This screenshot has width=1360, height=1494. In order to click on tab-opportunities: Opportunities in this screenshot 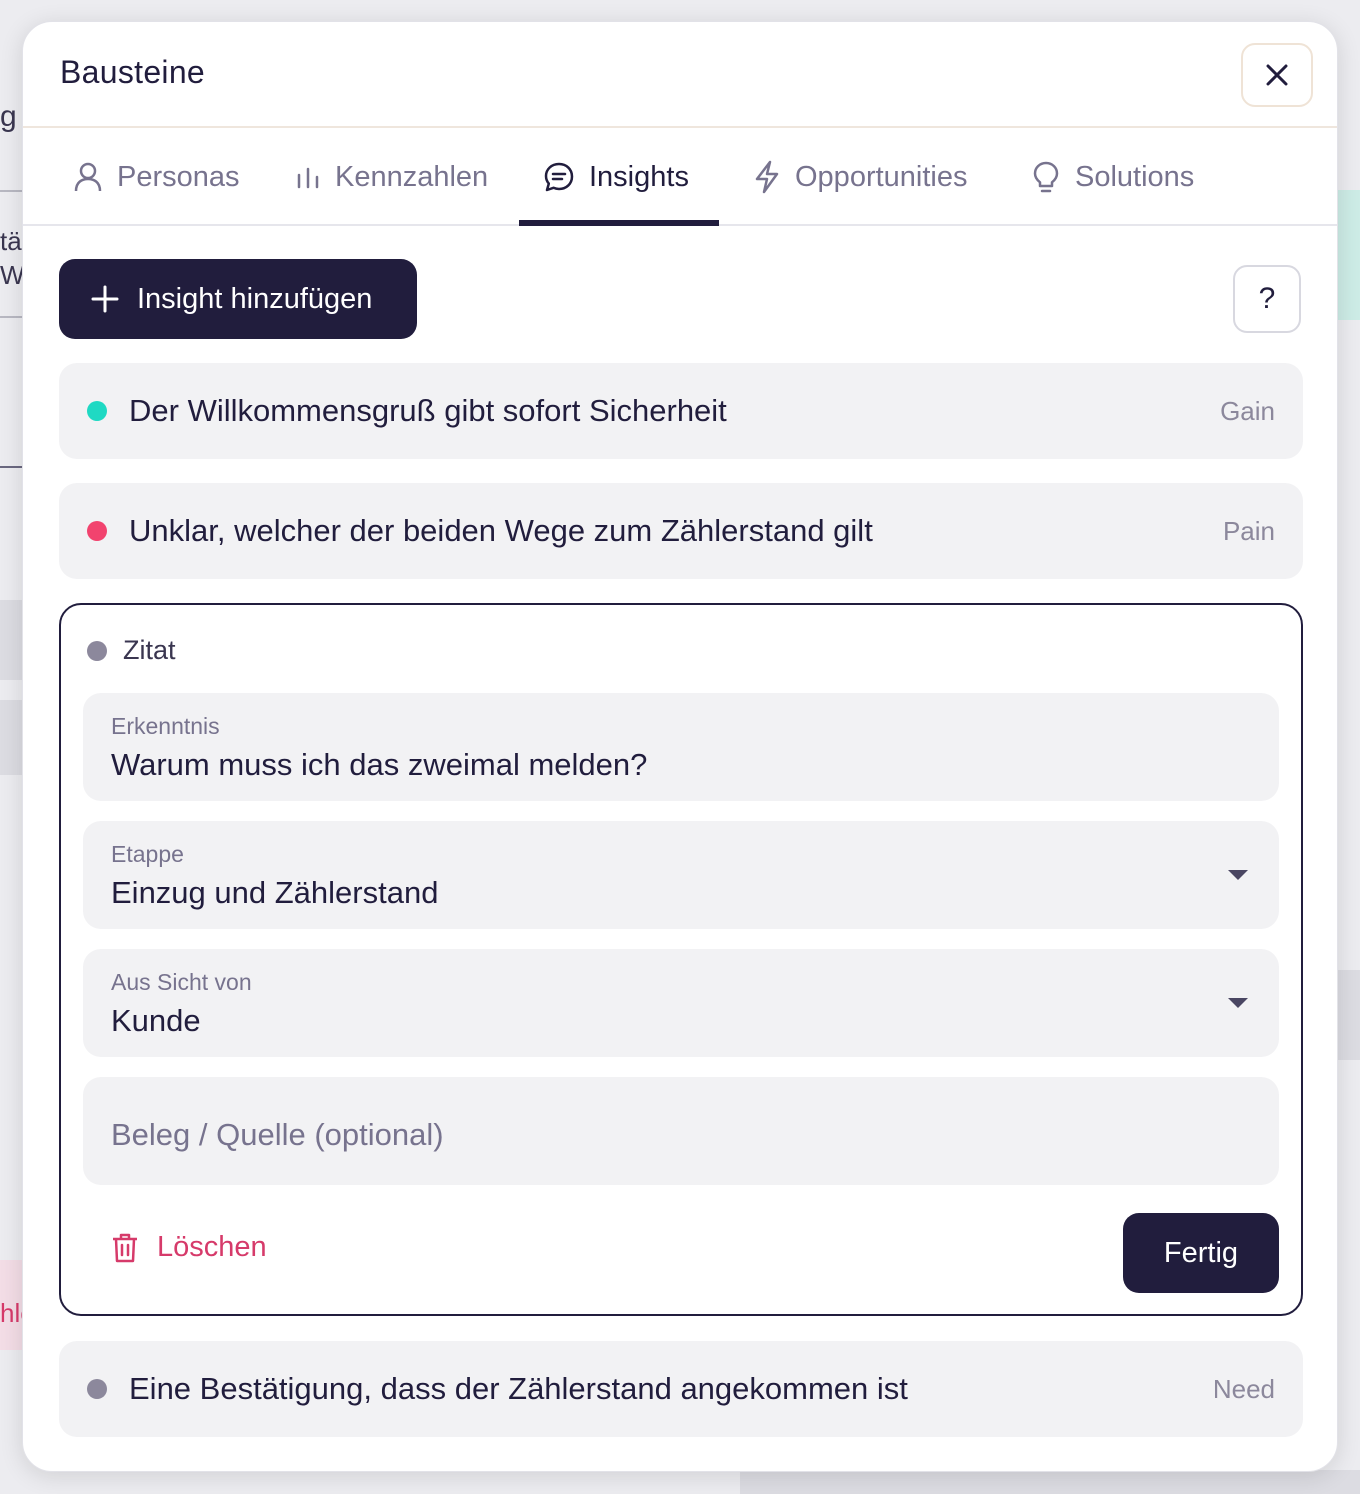, I will do `click(860, 177)`.